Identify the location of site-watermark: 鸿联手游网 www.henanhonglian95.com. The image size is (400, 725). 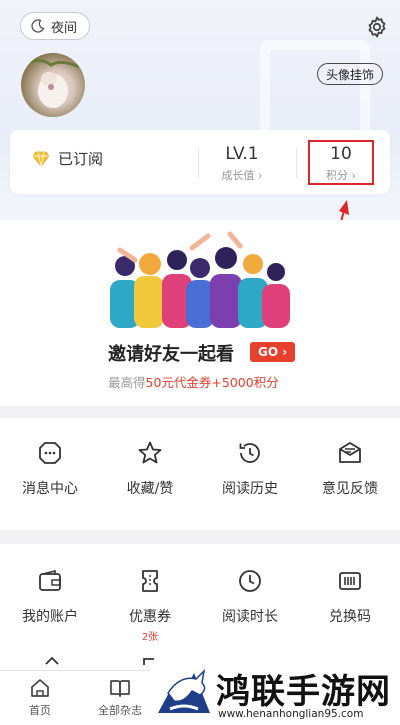
(275, 692).